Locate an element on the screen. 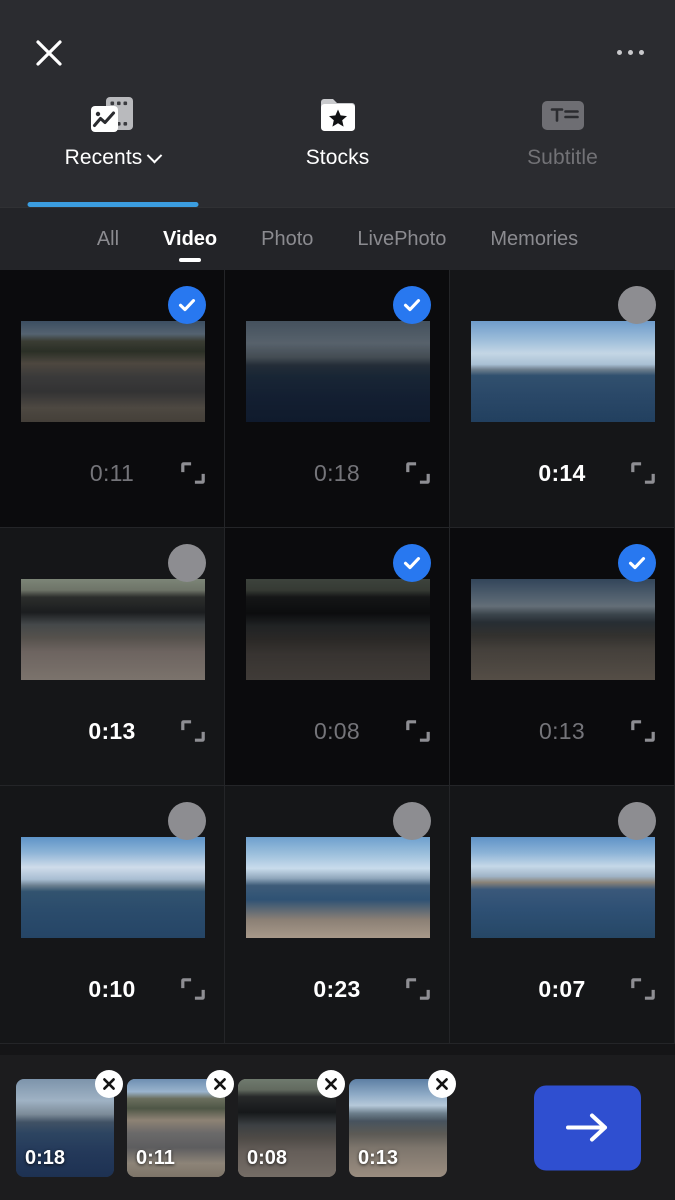 The width and height of the screenshot is (675, 1200). folder-star-icon is located at coordinates (338, 115).